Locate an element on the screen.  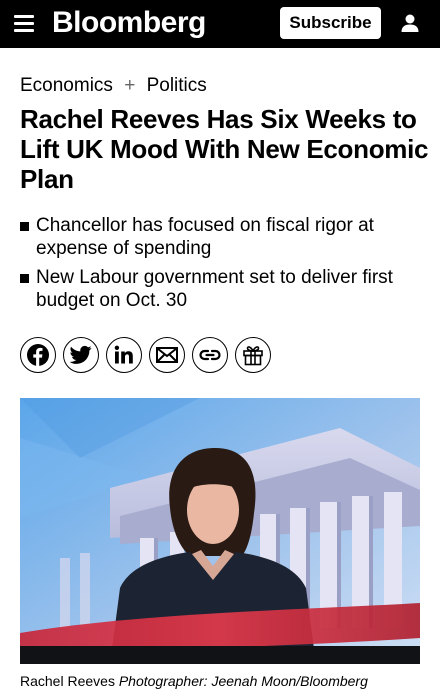
twitter-share-button is located at coordinates (81, 355).